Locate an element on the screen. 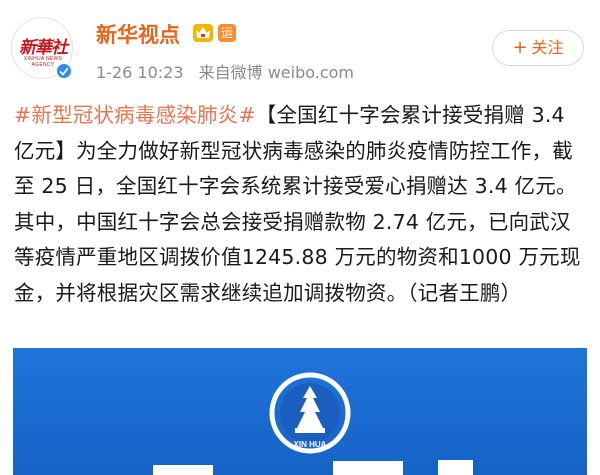  avatar-logo-text: 新華社 is located at coordinates (43, 48).